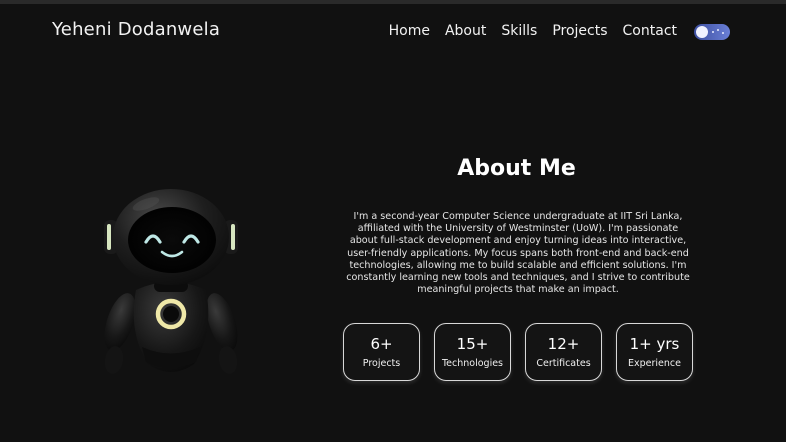 The width and height of the screenshot is (786, 442). I want to click on stat-card-technologies: 15+ Technologies, so click(472, 352).